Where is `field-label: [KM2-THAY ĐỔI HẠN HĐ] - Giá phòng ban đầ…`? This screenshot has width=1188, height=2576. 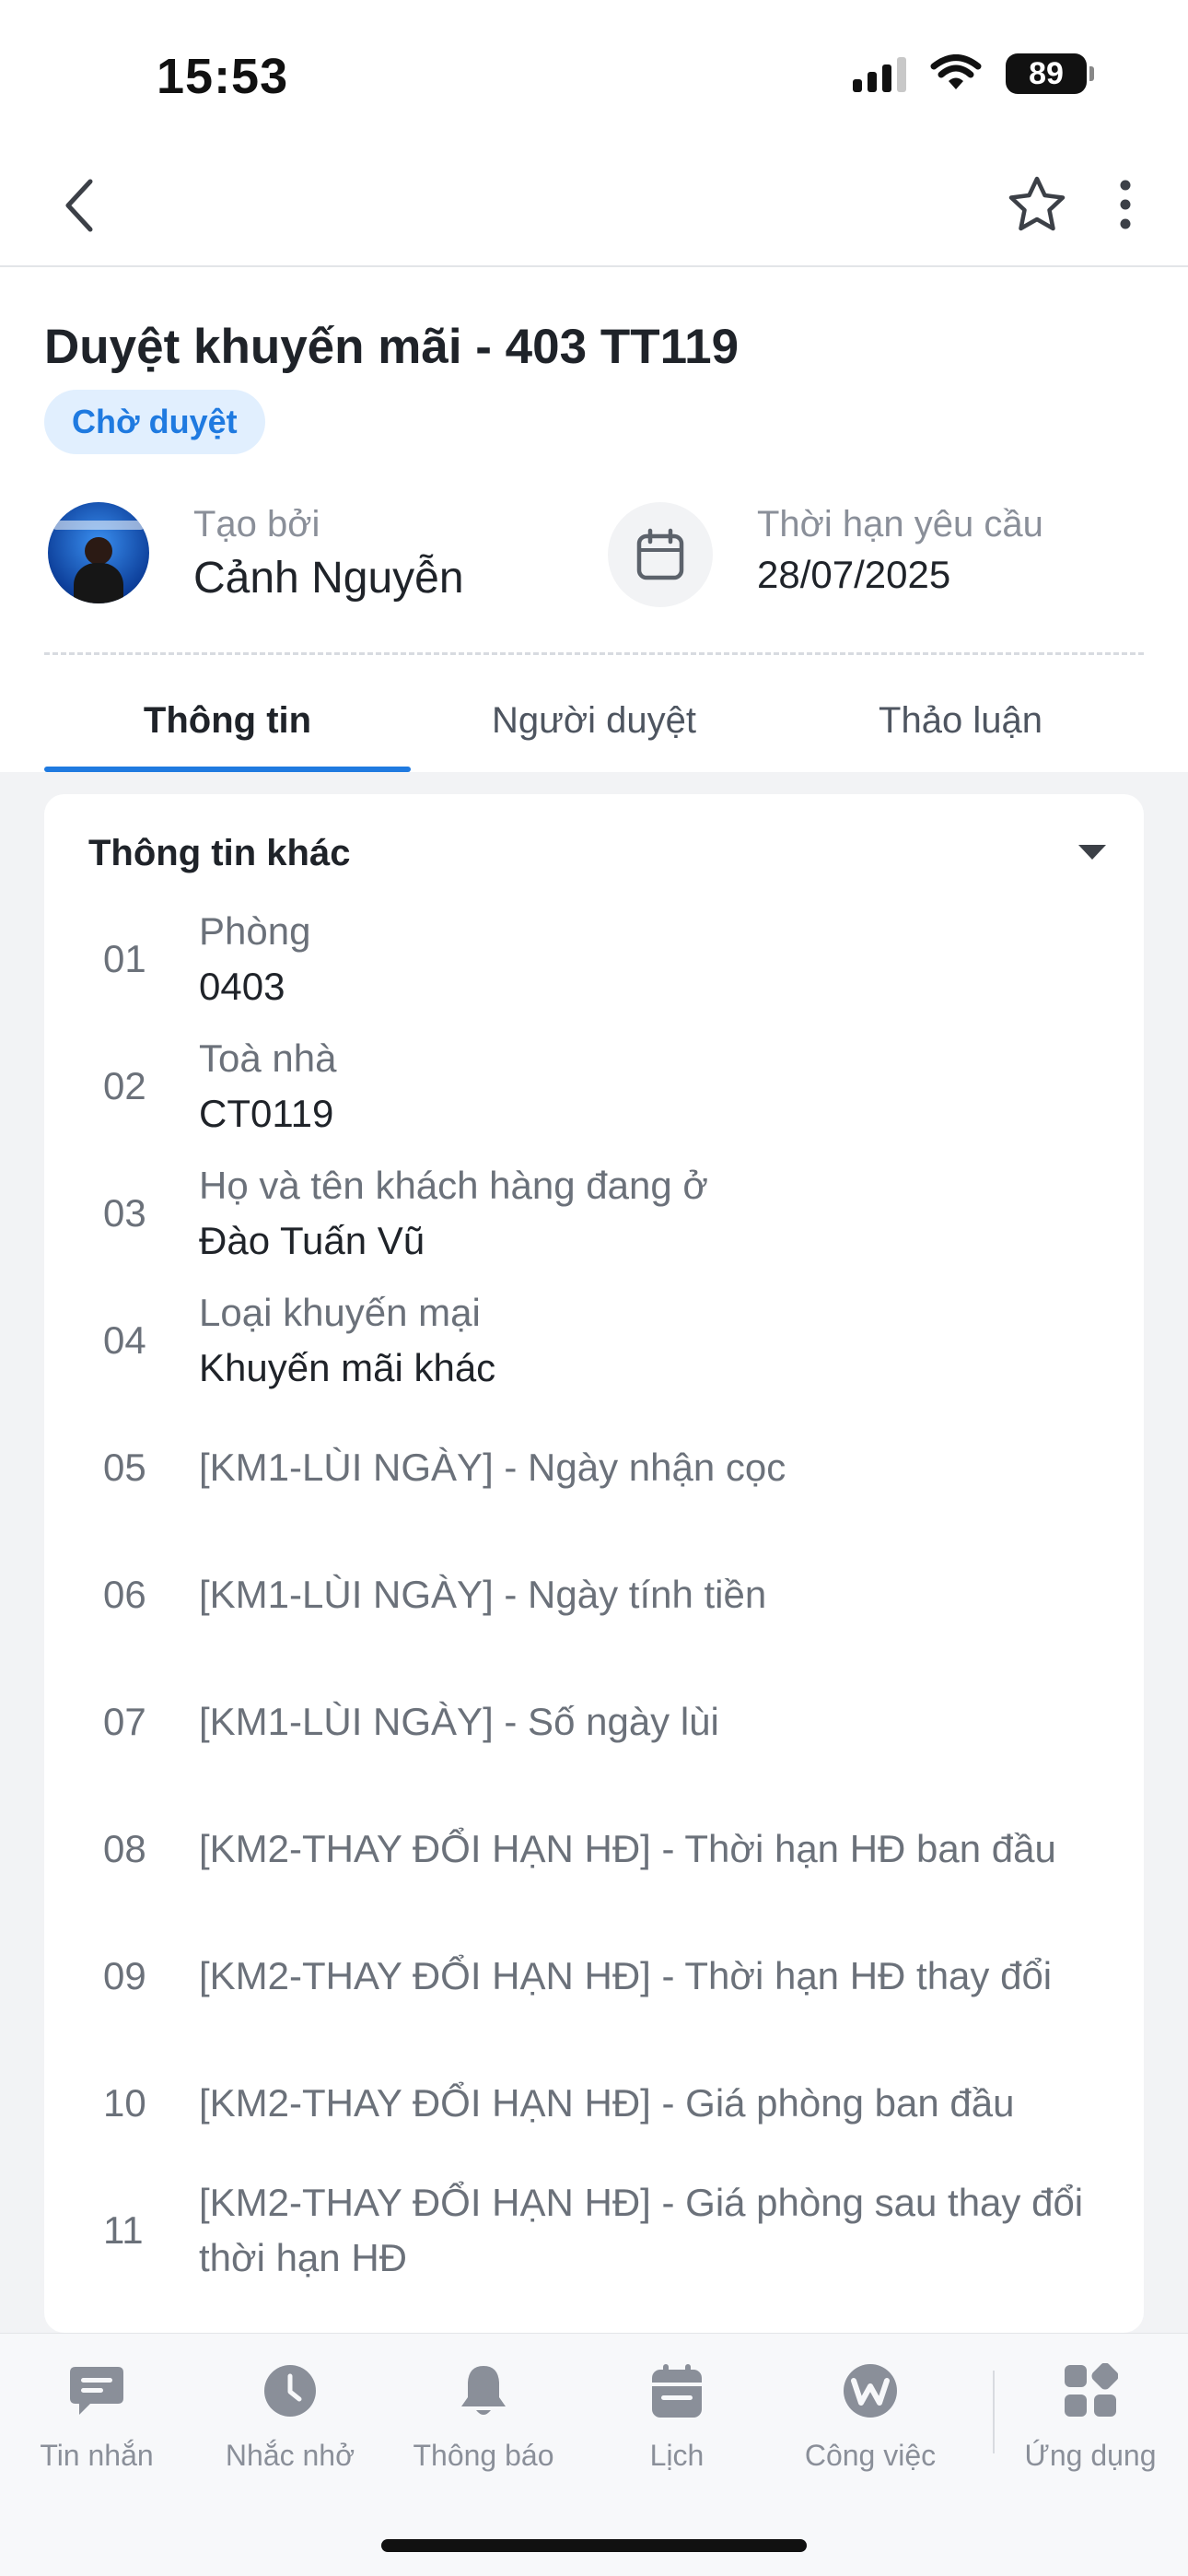
field-label: [KM2-THAY ĐỔI HẠN HĐ] - Giá phòng ban đầ… is located at coordinates (607, 2103).